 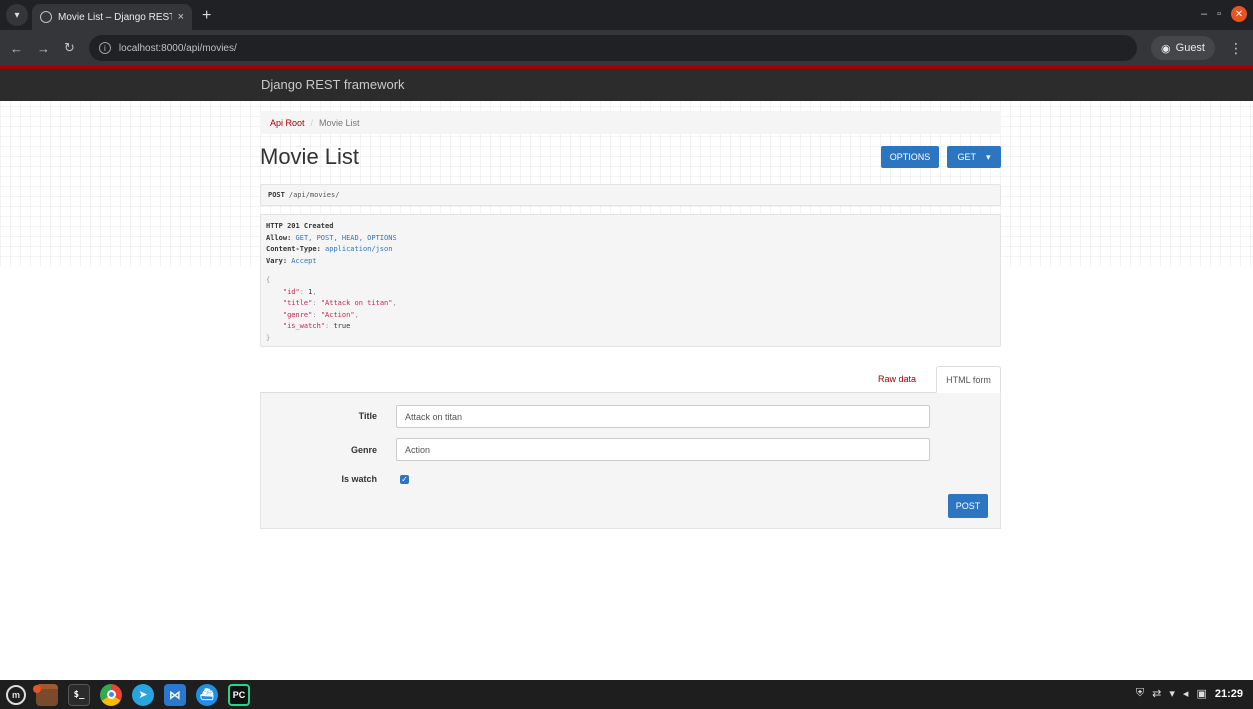 I want to click on tab-search-button: ▾, so click(x=17, y=15).